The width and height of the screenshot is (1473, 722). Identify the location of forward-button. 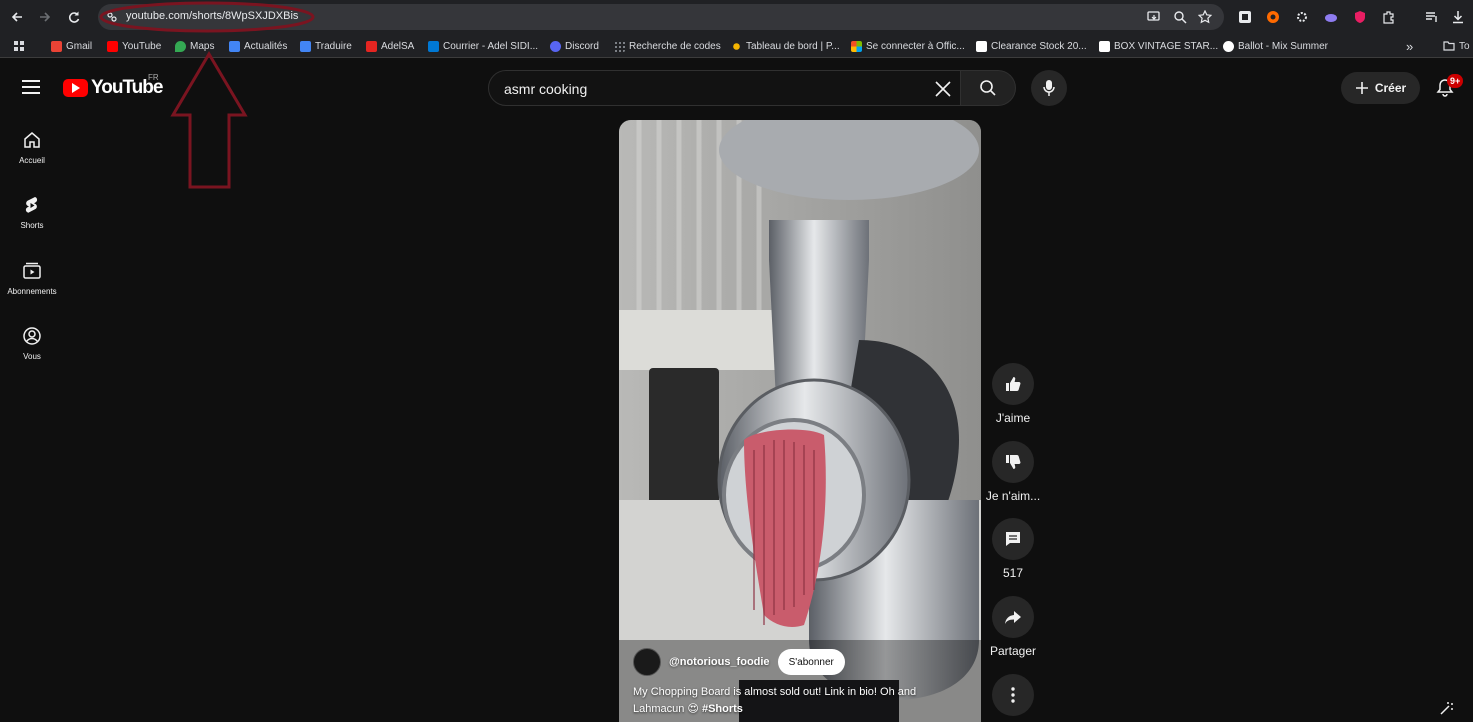
(45, 17).